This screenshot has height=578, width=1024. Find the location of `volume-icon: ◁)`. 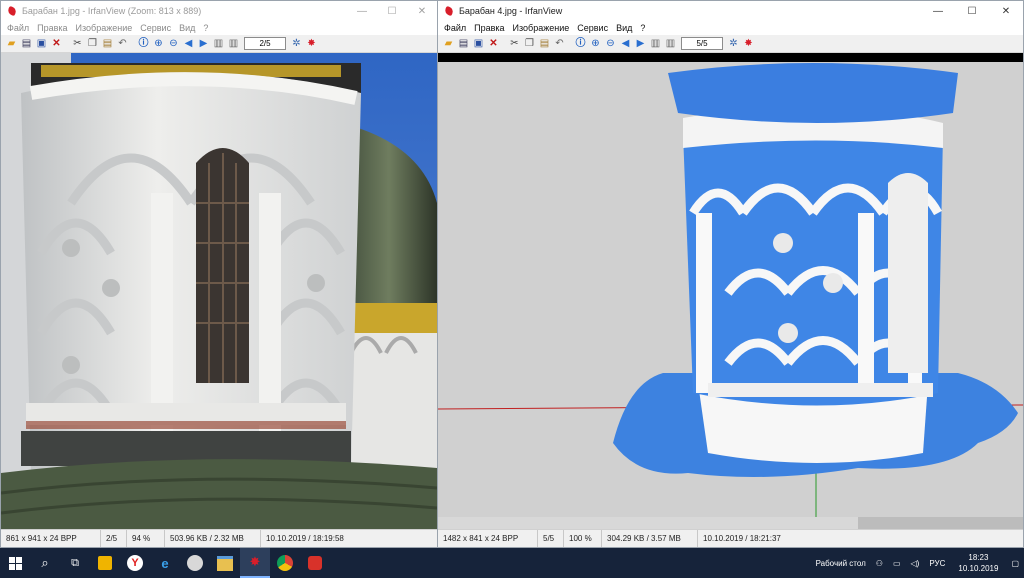

volume-icon: ◁) is located at coordinates (915, 563).